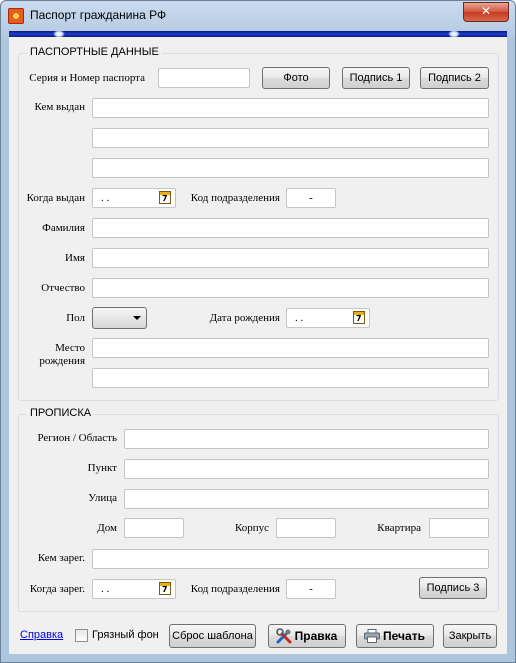 Image resolution: width=516 pixels, height=663 pixels. I want to click on birth-date-value: . ., so click(299, 318).